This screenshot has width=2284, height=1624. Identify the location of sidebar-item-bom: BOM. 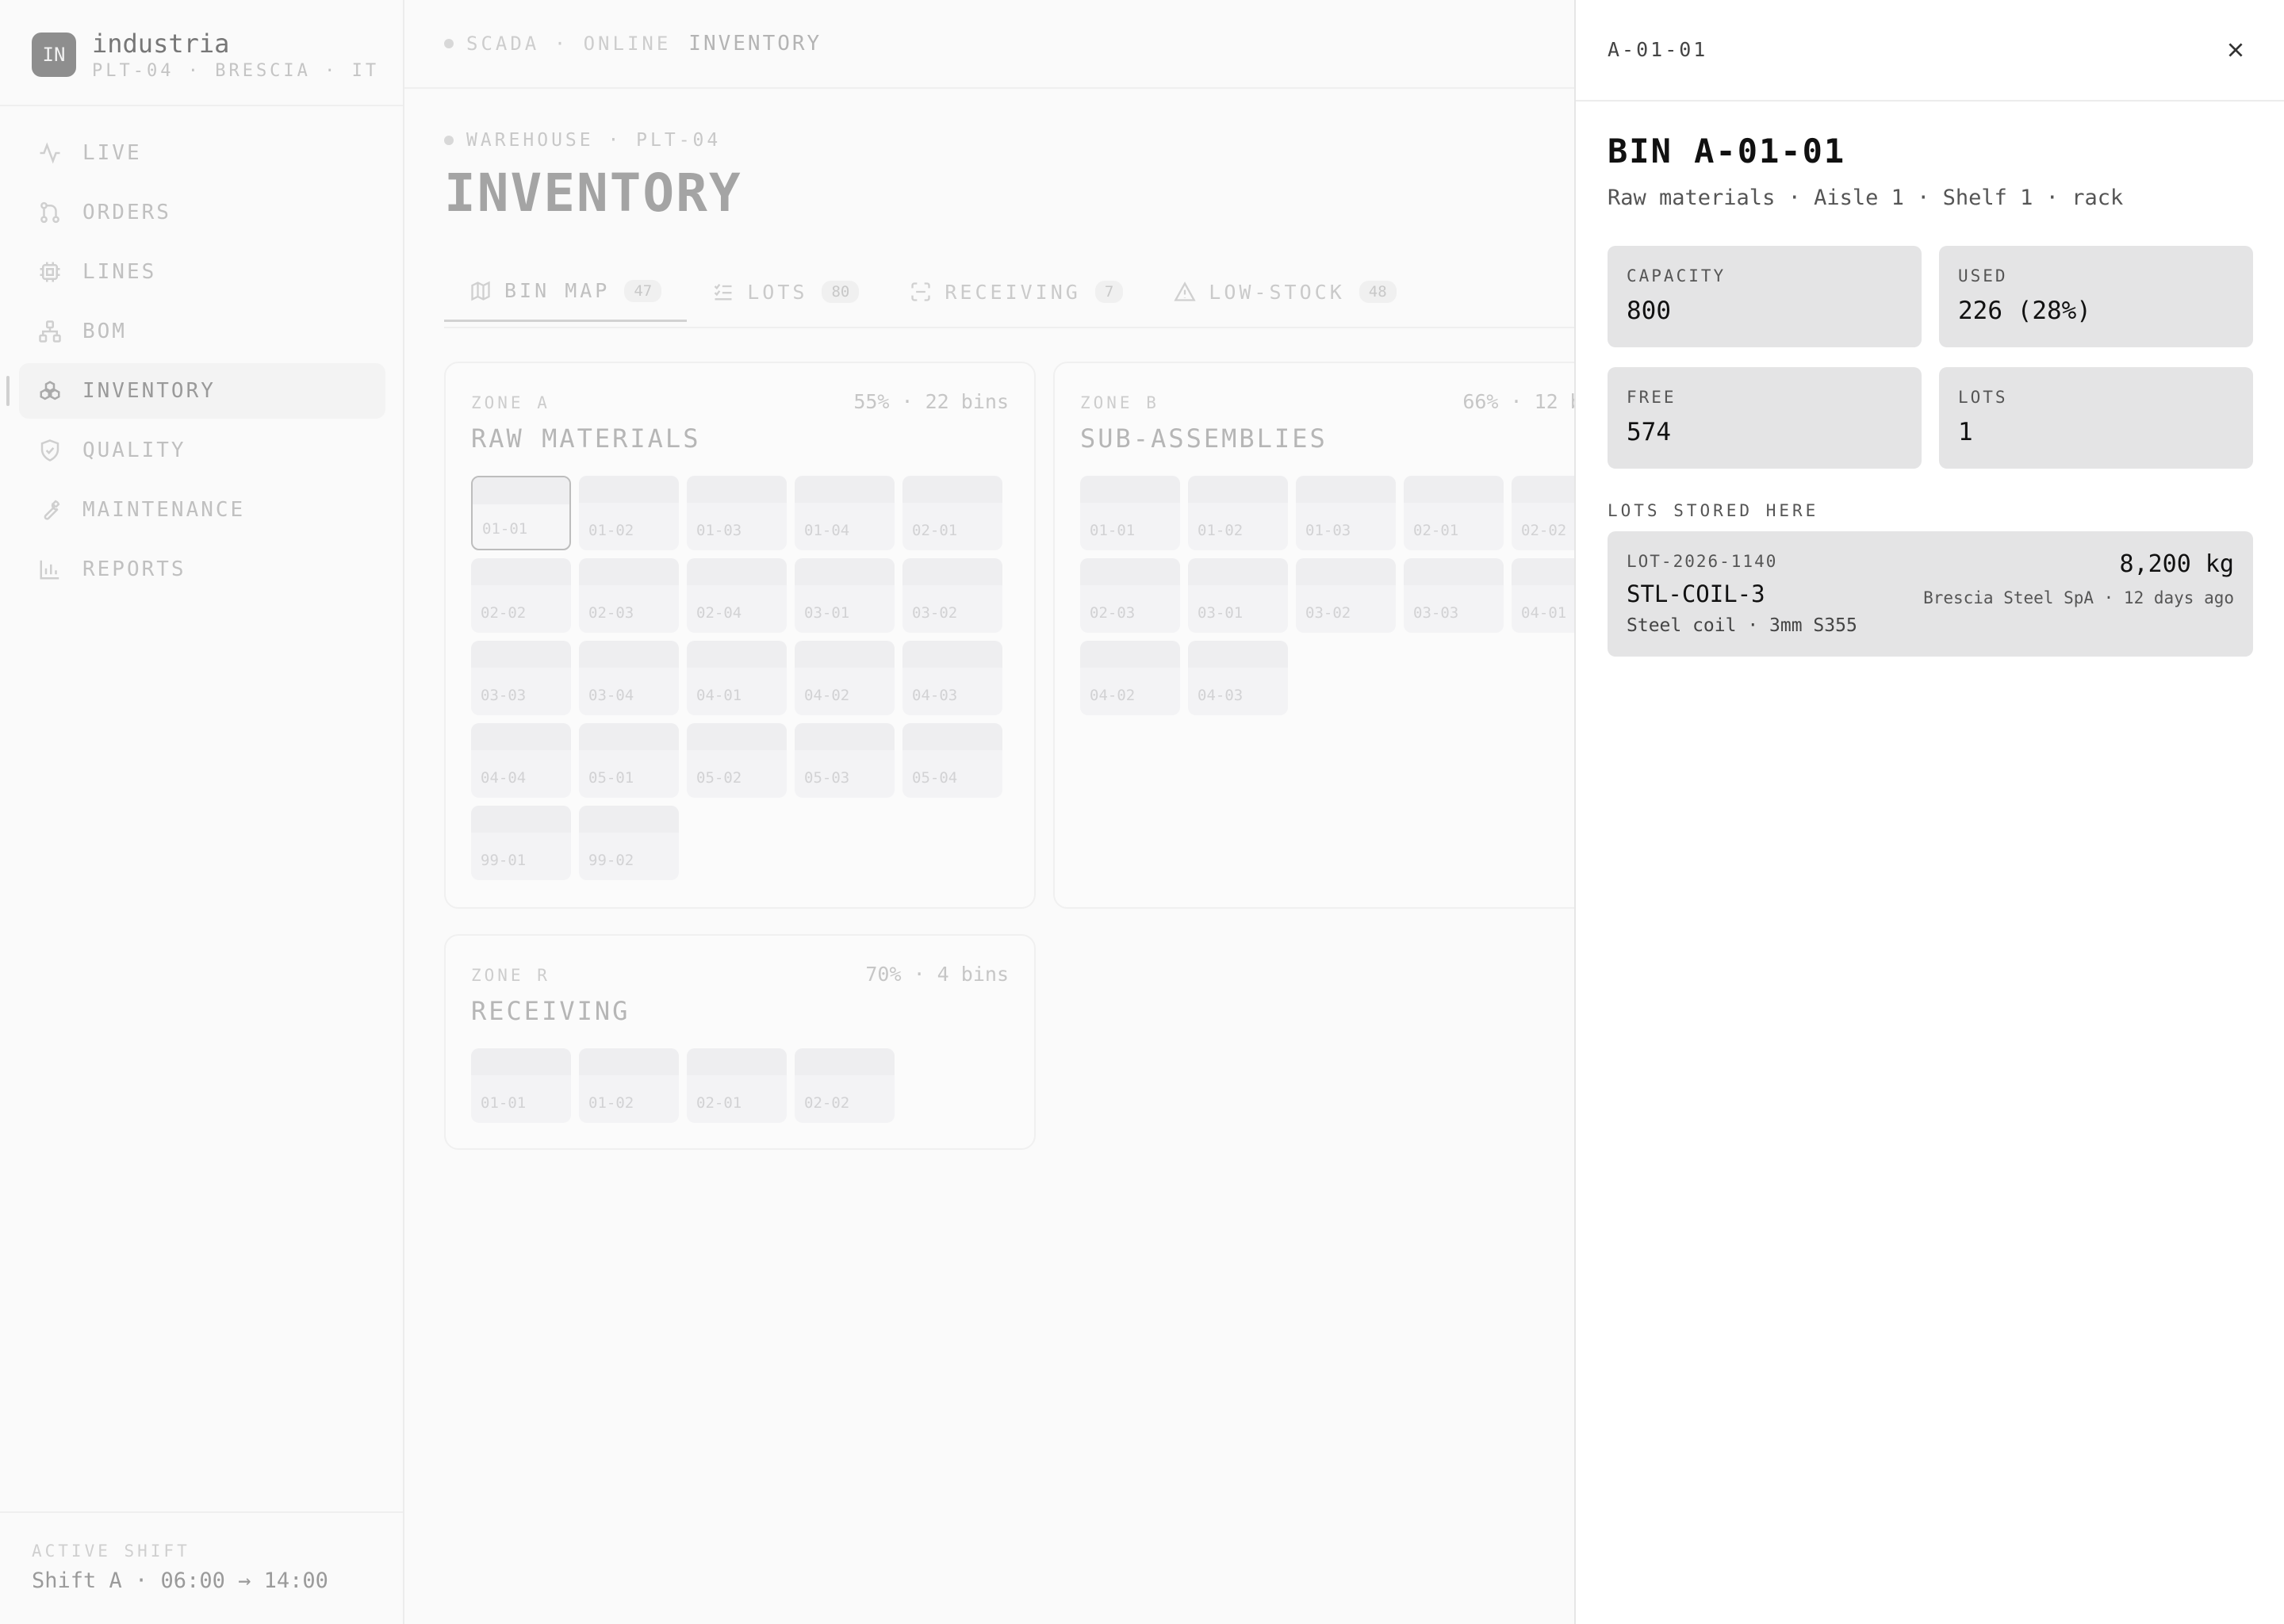
(202, 331).